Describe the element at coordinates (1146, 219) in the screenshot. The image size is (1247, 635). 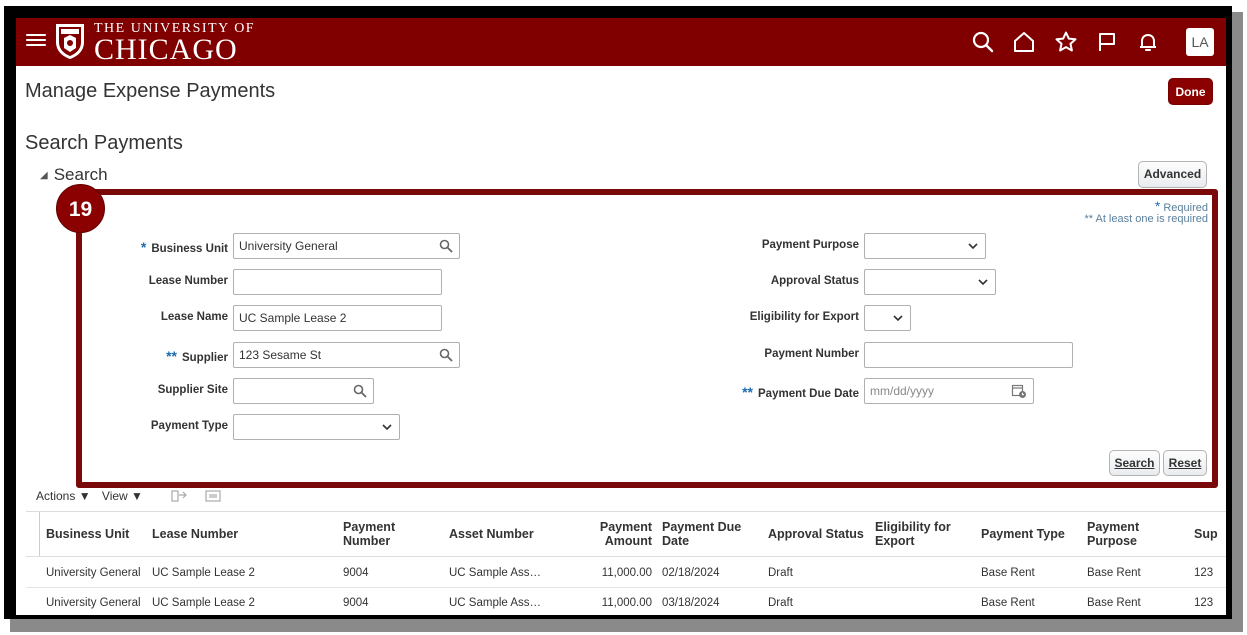
I see `at-least-one-note: ** At least one is required` at that location.